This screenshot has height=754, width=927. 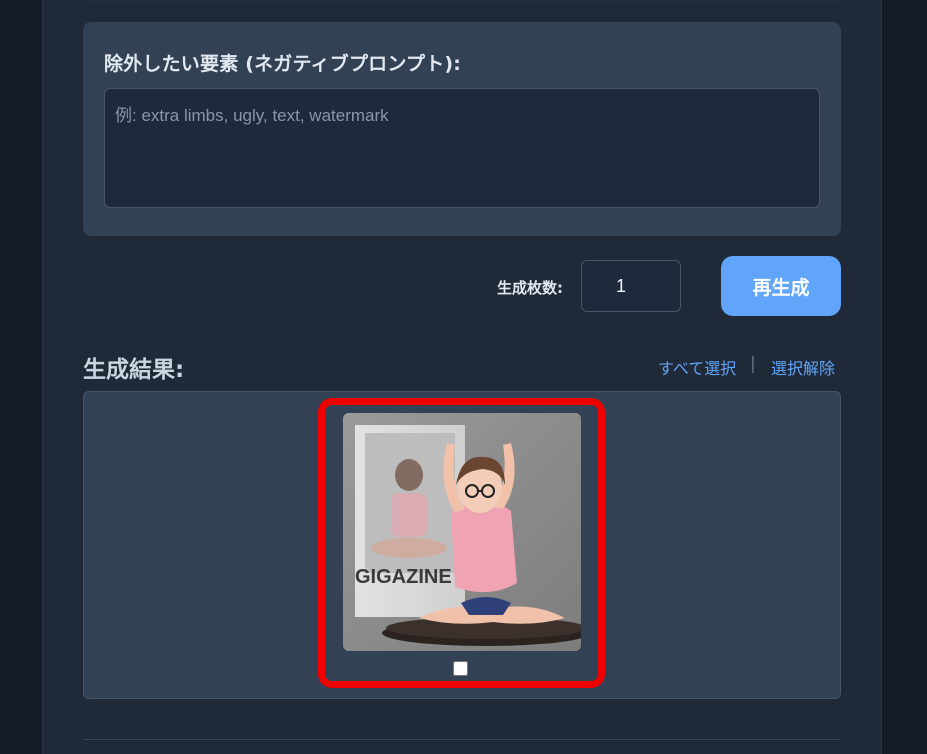 I want to click on page-background-left, so click(x=21, y=377).